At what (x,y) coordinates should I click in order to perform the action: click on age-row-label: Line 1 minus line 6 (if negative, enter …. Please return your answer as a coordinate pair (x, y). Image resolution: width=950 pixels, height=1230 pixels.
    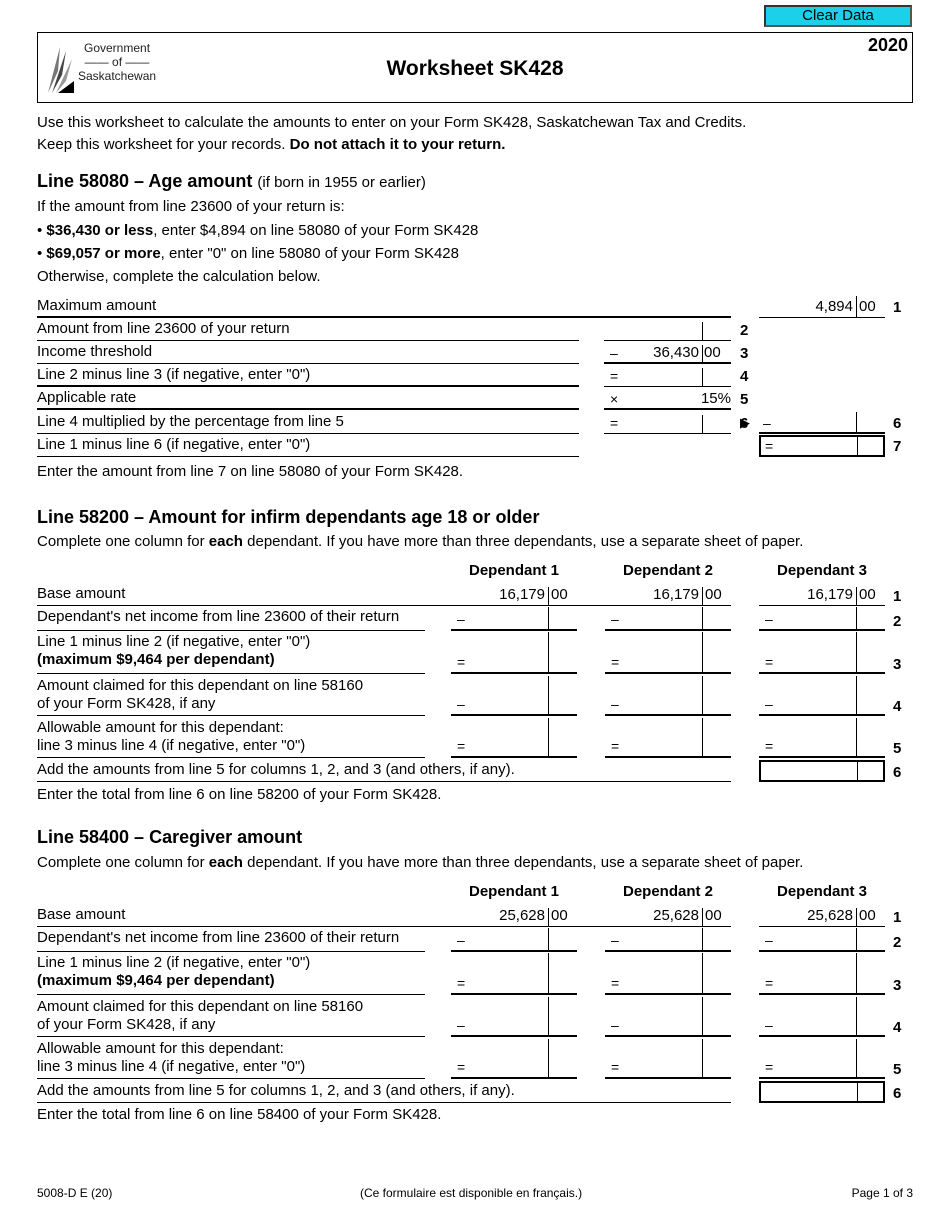
    Looking at the image, I should click on (174, 444).